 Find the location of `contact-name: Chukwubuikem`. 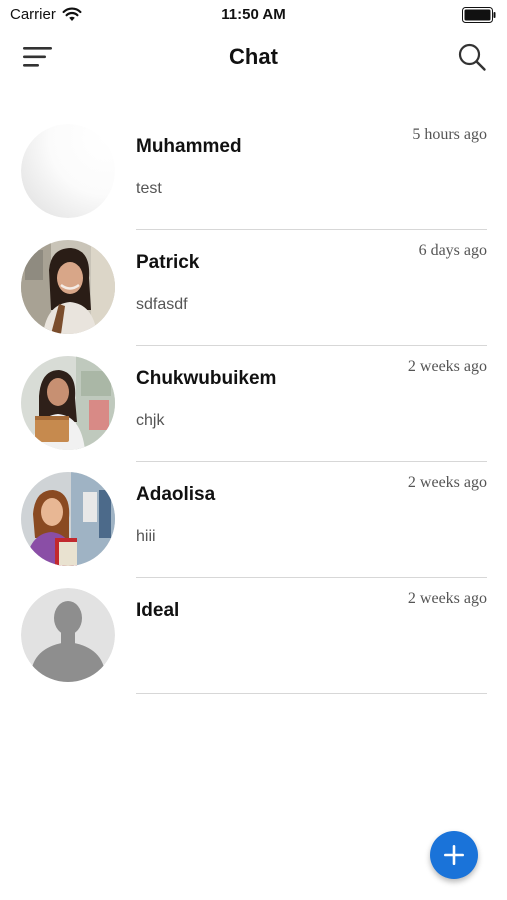

contact-name: Chukwubuikem is located at coordinates (206, 378).